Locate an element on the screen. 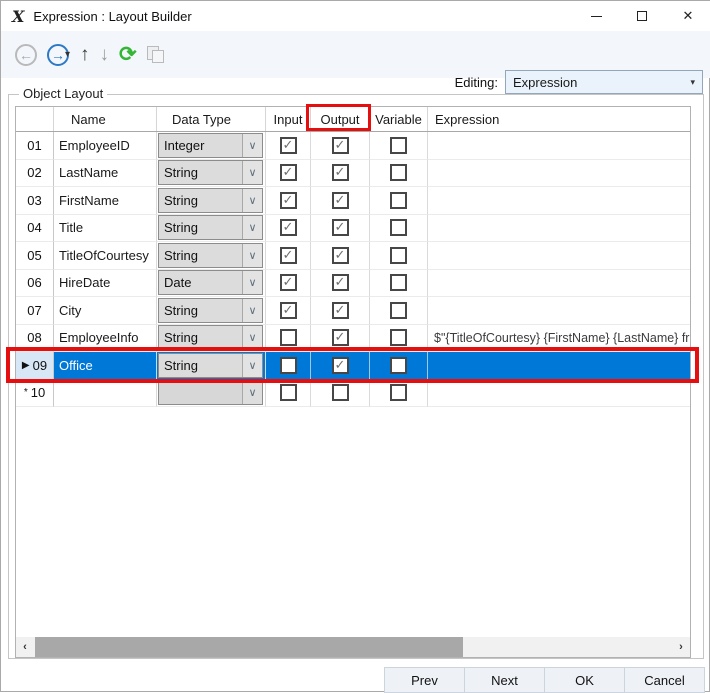  header-input: Input is located at coordinates (288, 119).